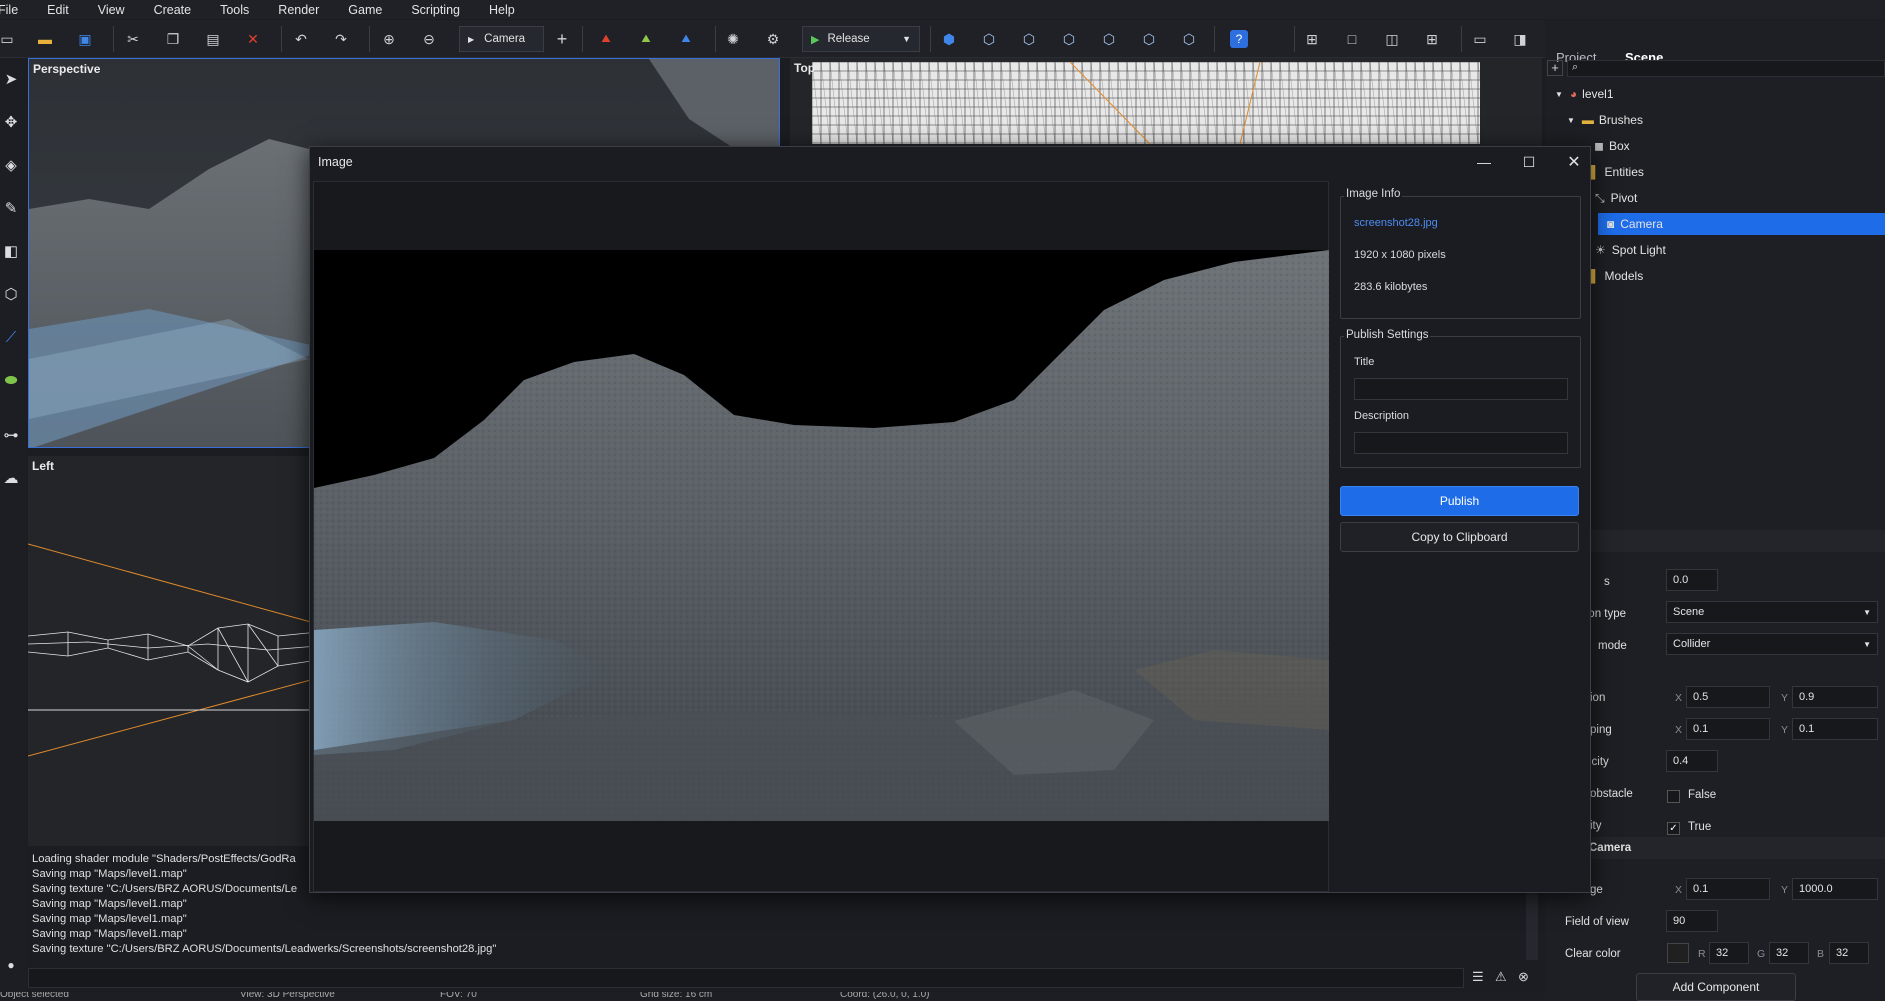  I want to click on add-icon: +, so click(1555, 68).